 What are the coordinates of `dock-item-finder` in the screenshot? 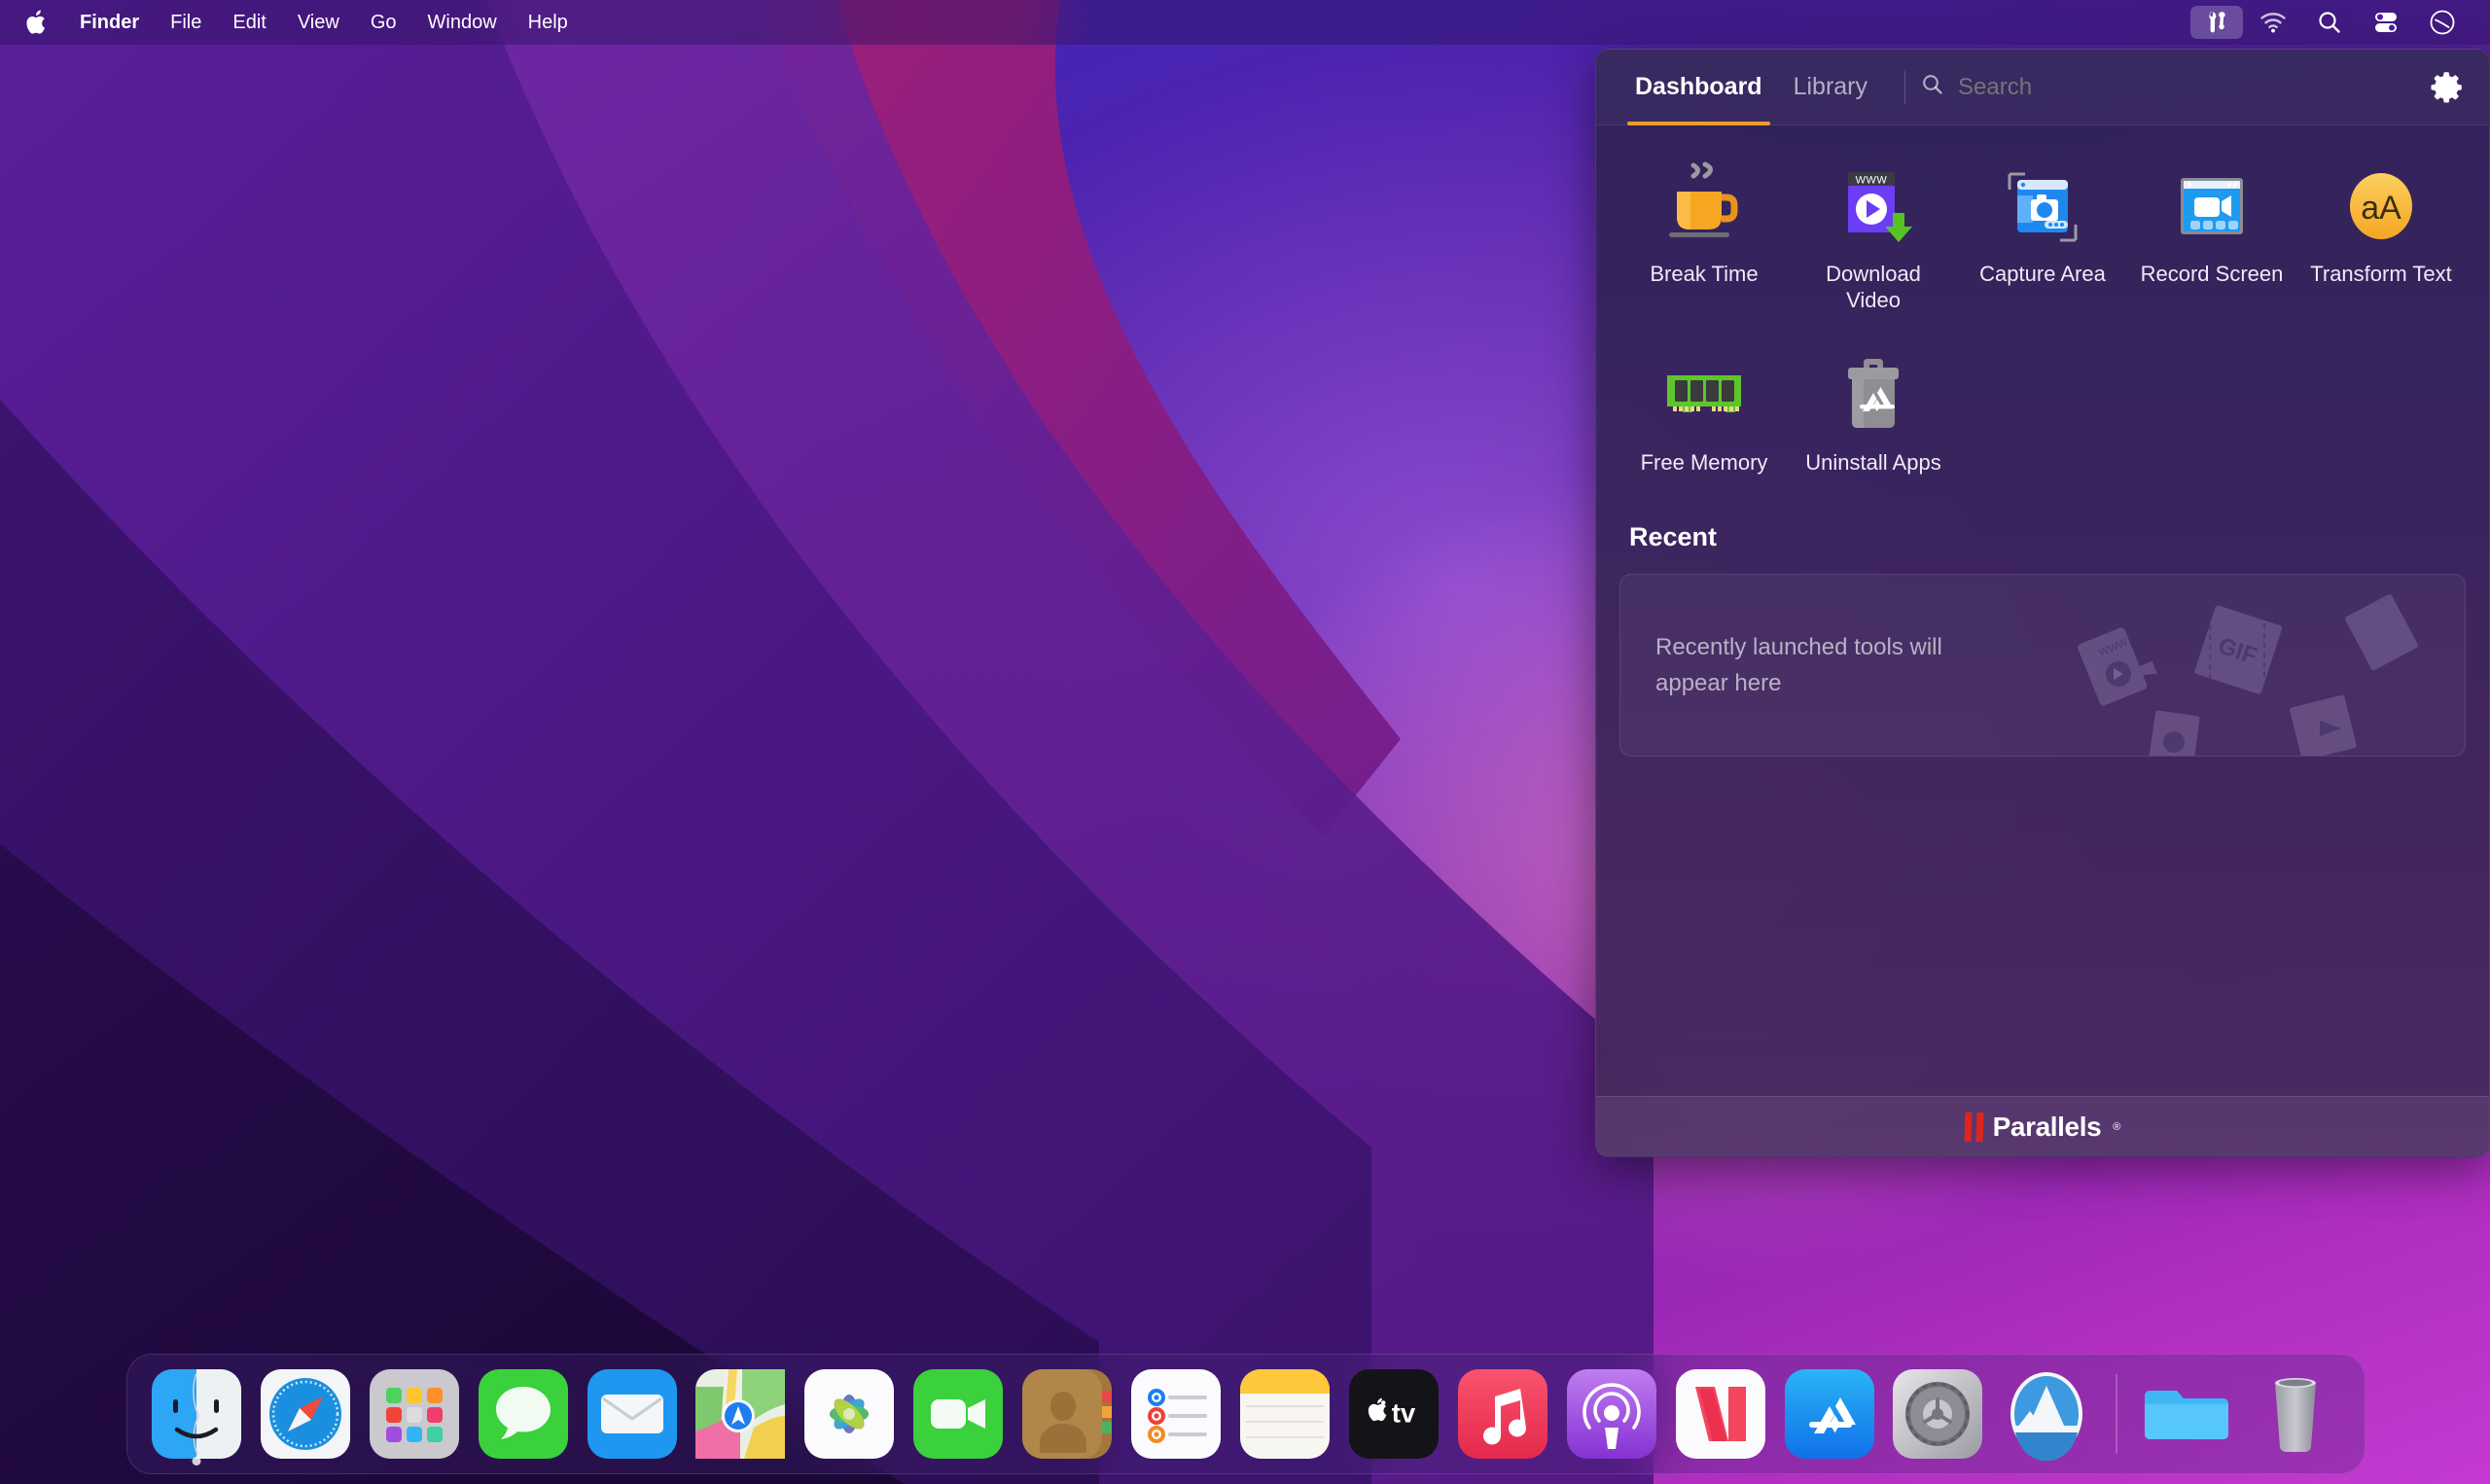 It's located at (196, 1414).